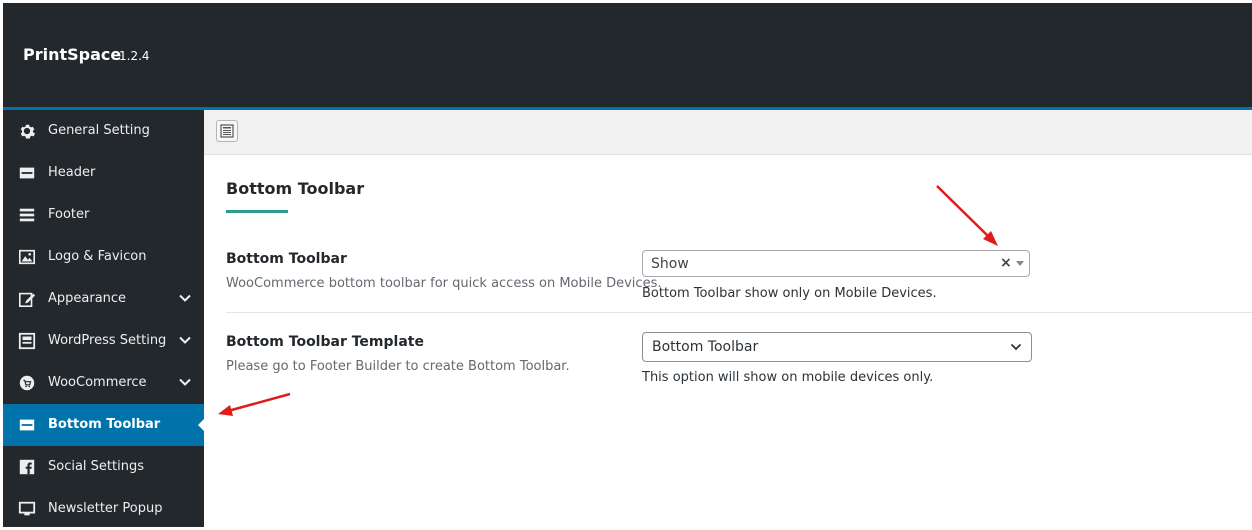  What do you see at coordinates (1006, 263) in the screenshot?
I see `clear-selection-icon: ×` at bounding box center [1006, 263].